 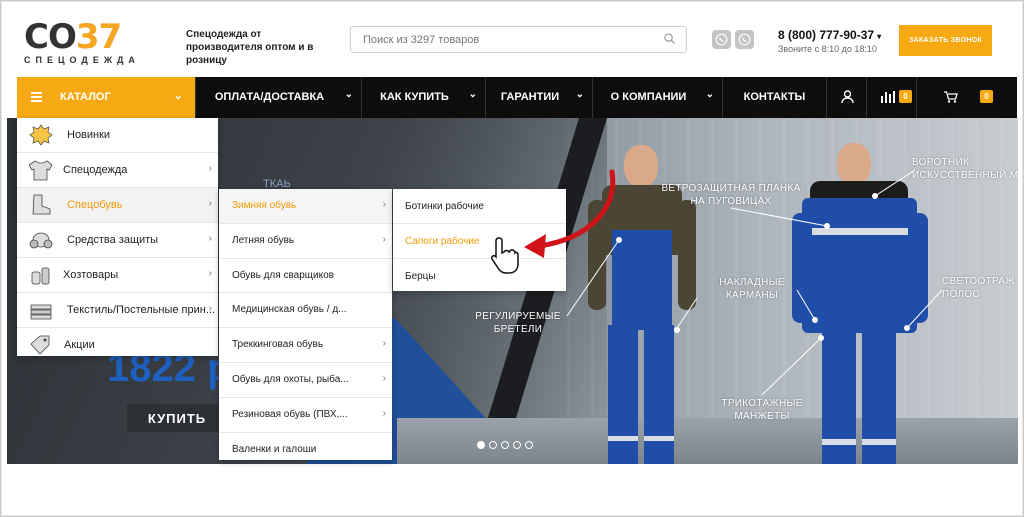 What do you see at coordinates (79, 345) in the screenshot?
I see `catalog-item-label: Акции` at bounding box center [79, 345].